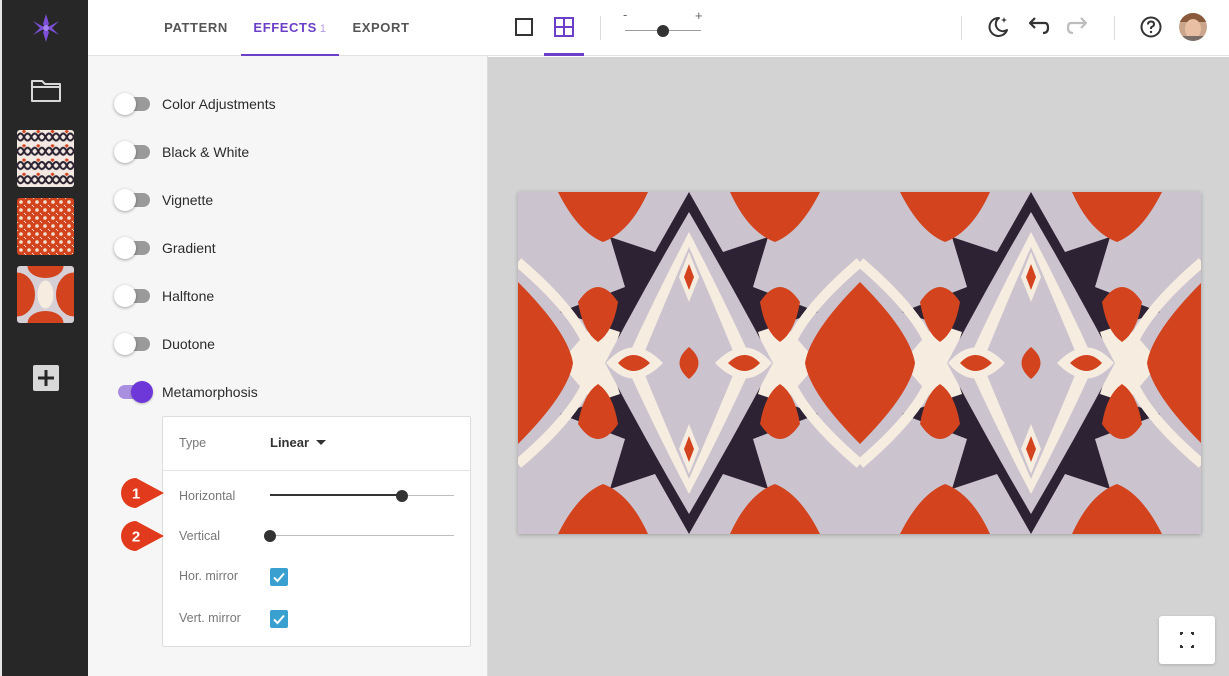 This screenshot has width=1229, height=676. Describe the element at coordinates (699, 15) in the screenshot. I see `zoom-in-label: +` at that location.